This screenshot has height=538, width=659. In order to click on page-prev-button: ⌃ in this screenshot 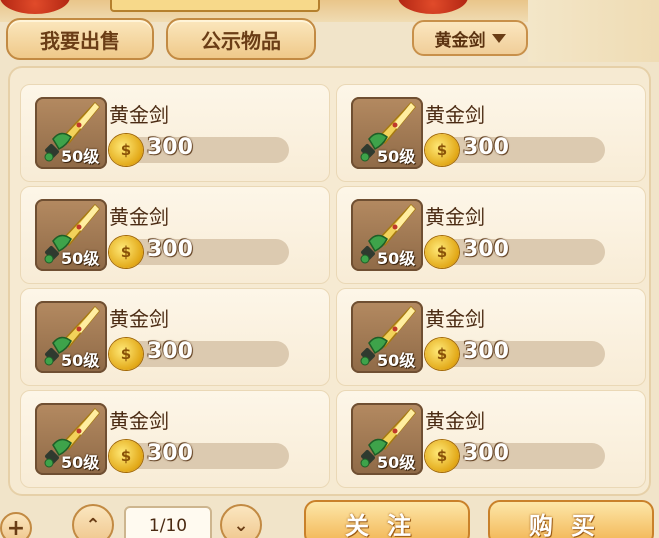, I will do `click(93, 521)`.